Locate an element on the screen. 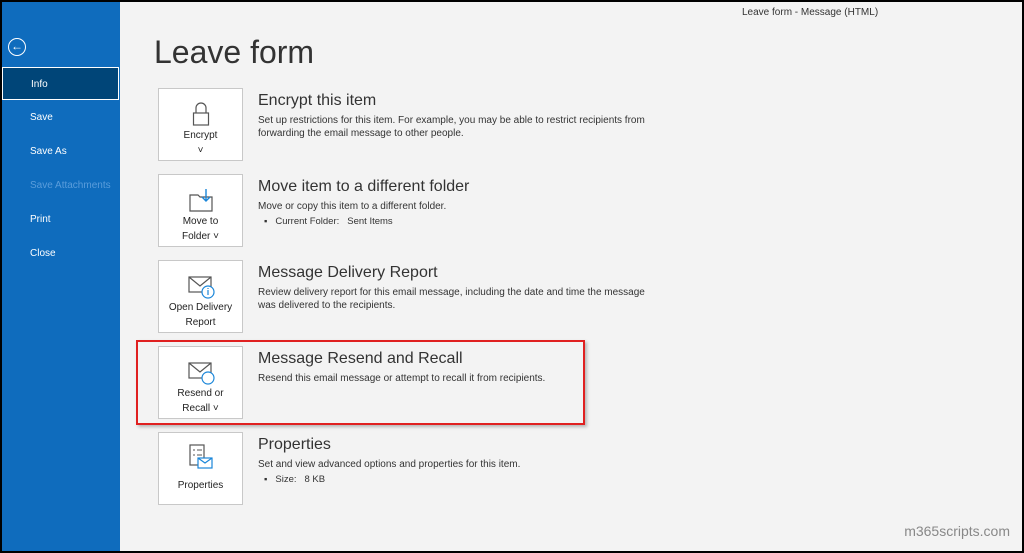 This screenshot has height=553, width=1024. back-arrow-icon: ← is located at coordinates (17, 47).